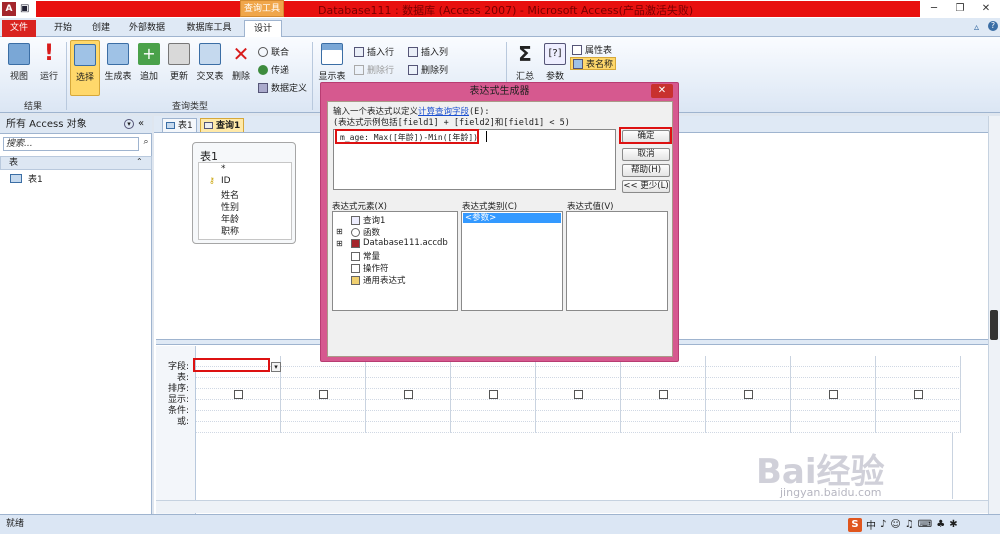  Describe the element at coordinates (934, 8) in the screenshot. I see `minimize-button: ─` at that location.